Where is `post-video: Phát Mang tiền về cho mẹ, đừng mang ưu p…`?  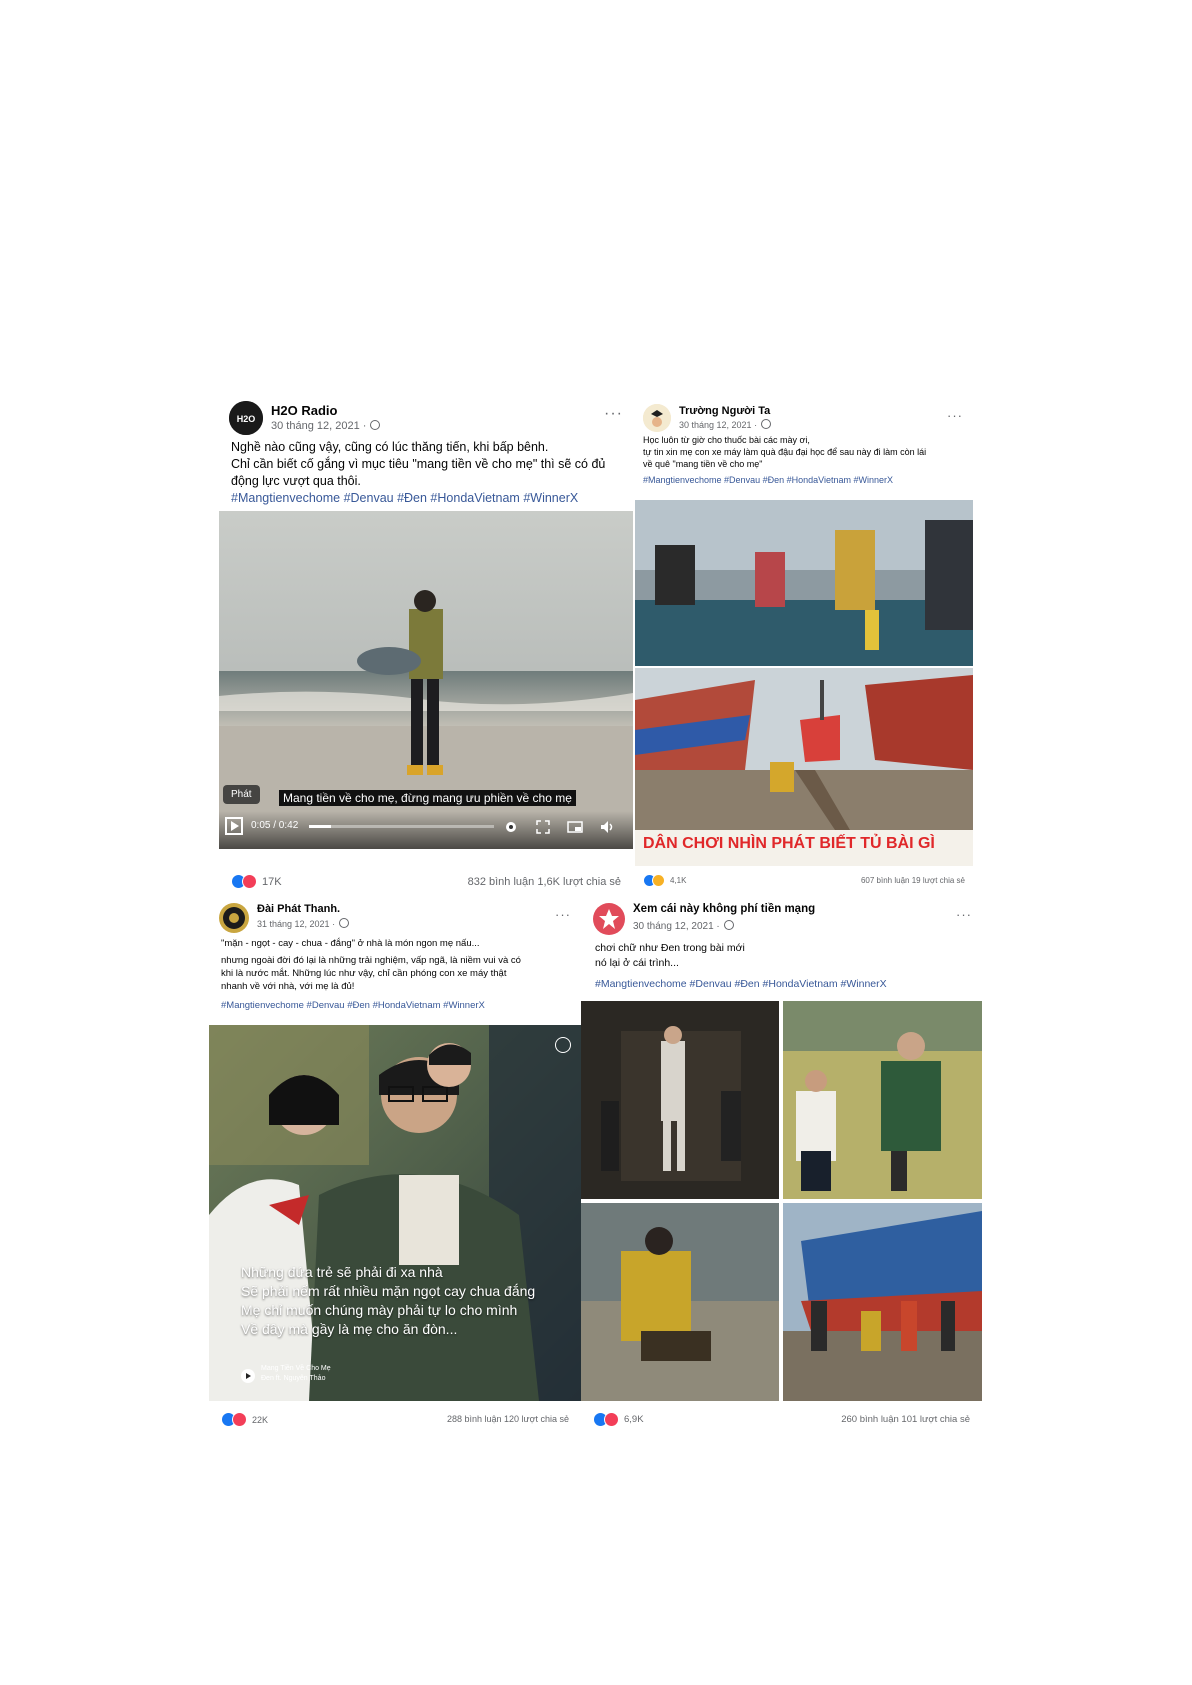 post-video: Phát Mang tiền về cho mẹ, đừng mang ưu p… is located at coordinates (426, 680).